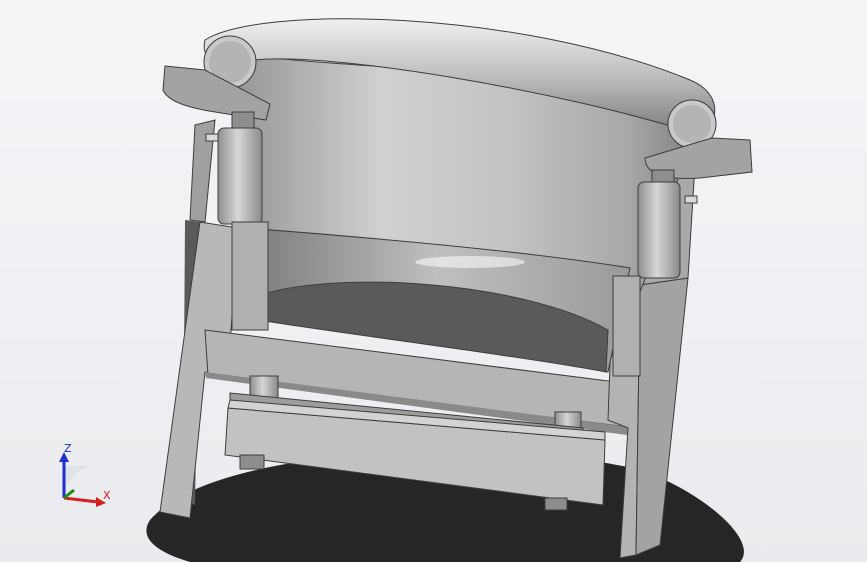 The height and width of the screenshot is (562, 867). Describe the element at coordinates (81, 500) in the screenshot. I see `x-axis` at that location.